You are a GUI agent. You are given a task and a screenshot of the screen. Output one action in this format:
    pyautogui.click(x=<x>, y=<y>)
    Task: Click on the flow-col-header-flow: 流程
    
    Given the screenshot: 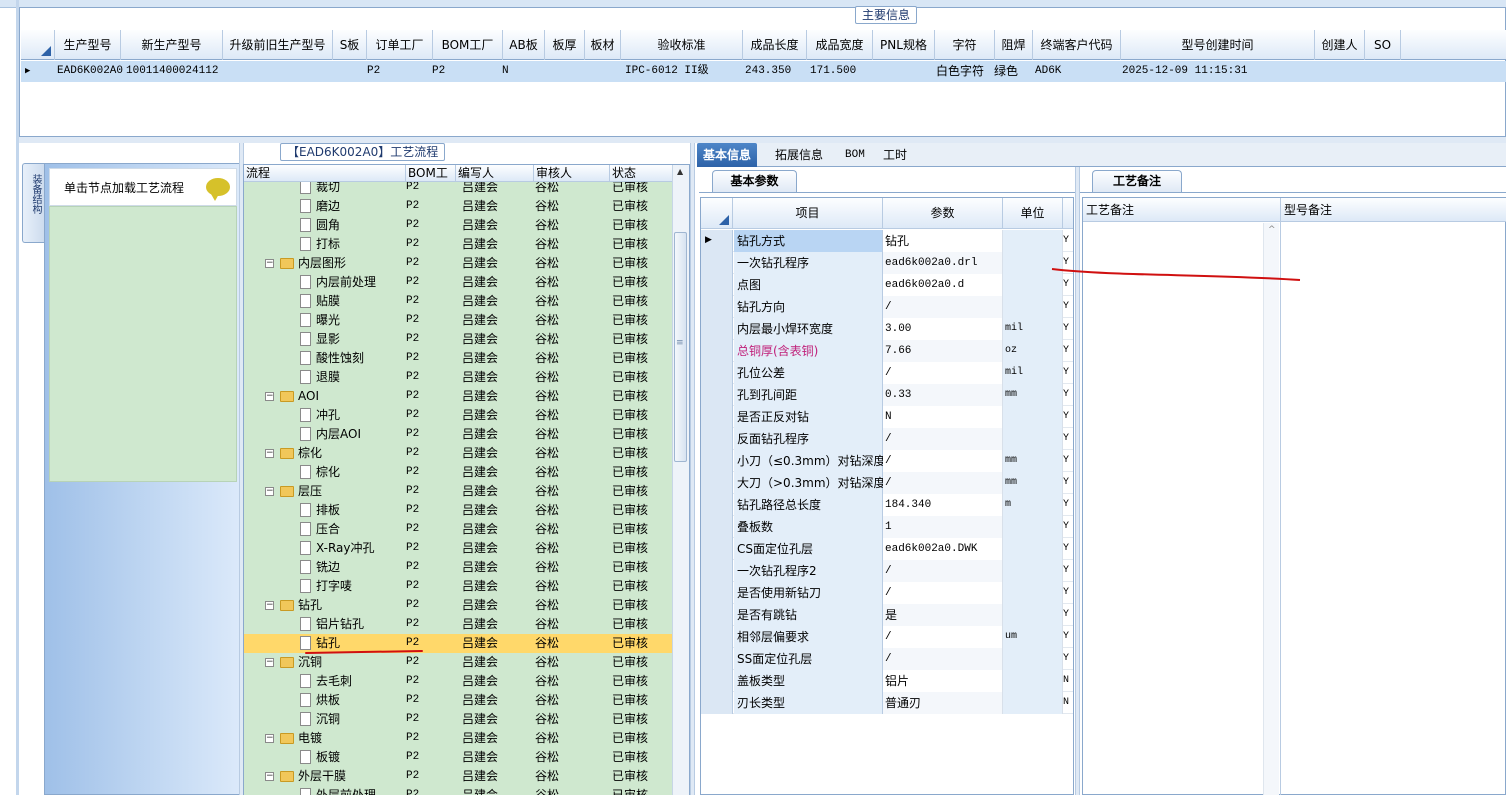 What is the action you would take?
    pyautogui.click(x=325, y=173)
    